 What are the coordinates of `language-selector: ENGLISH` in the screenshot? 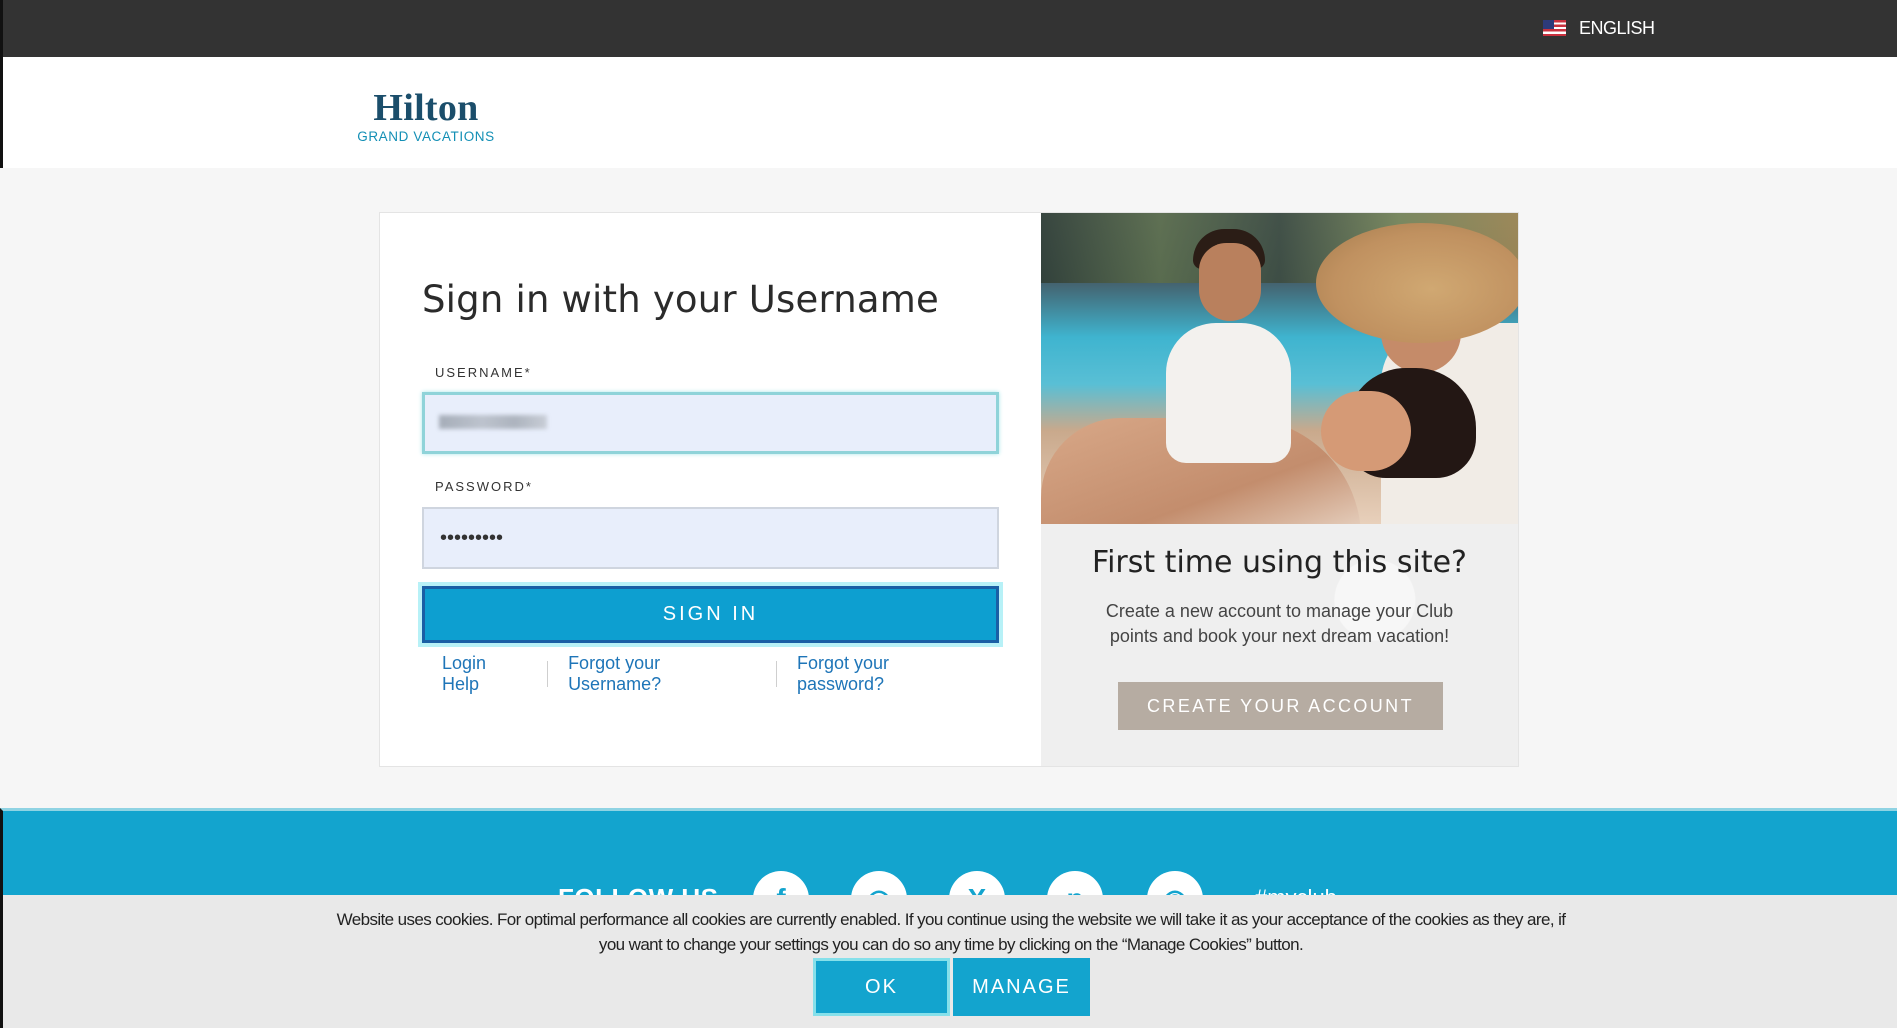 It's located at (1599, 28).